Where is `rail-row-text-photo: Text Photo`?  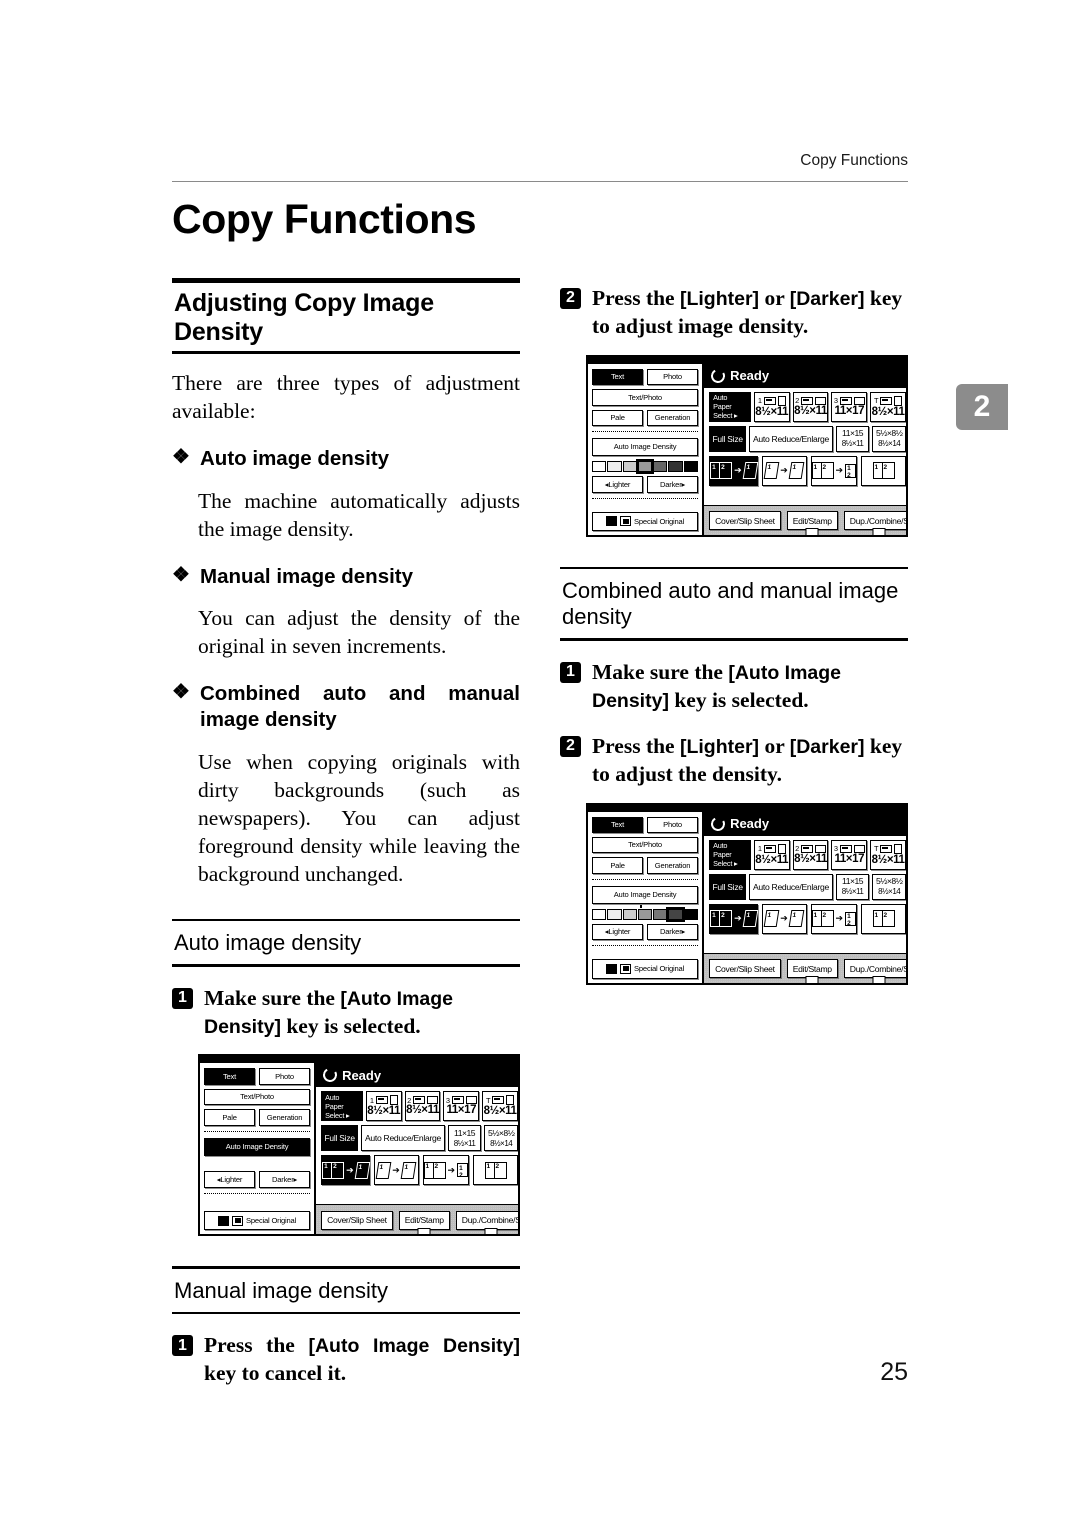
rail-row-text-photo: Text Photo is located at coordinates (257, 1076).